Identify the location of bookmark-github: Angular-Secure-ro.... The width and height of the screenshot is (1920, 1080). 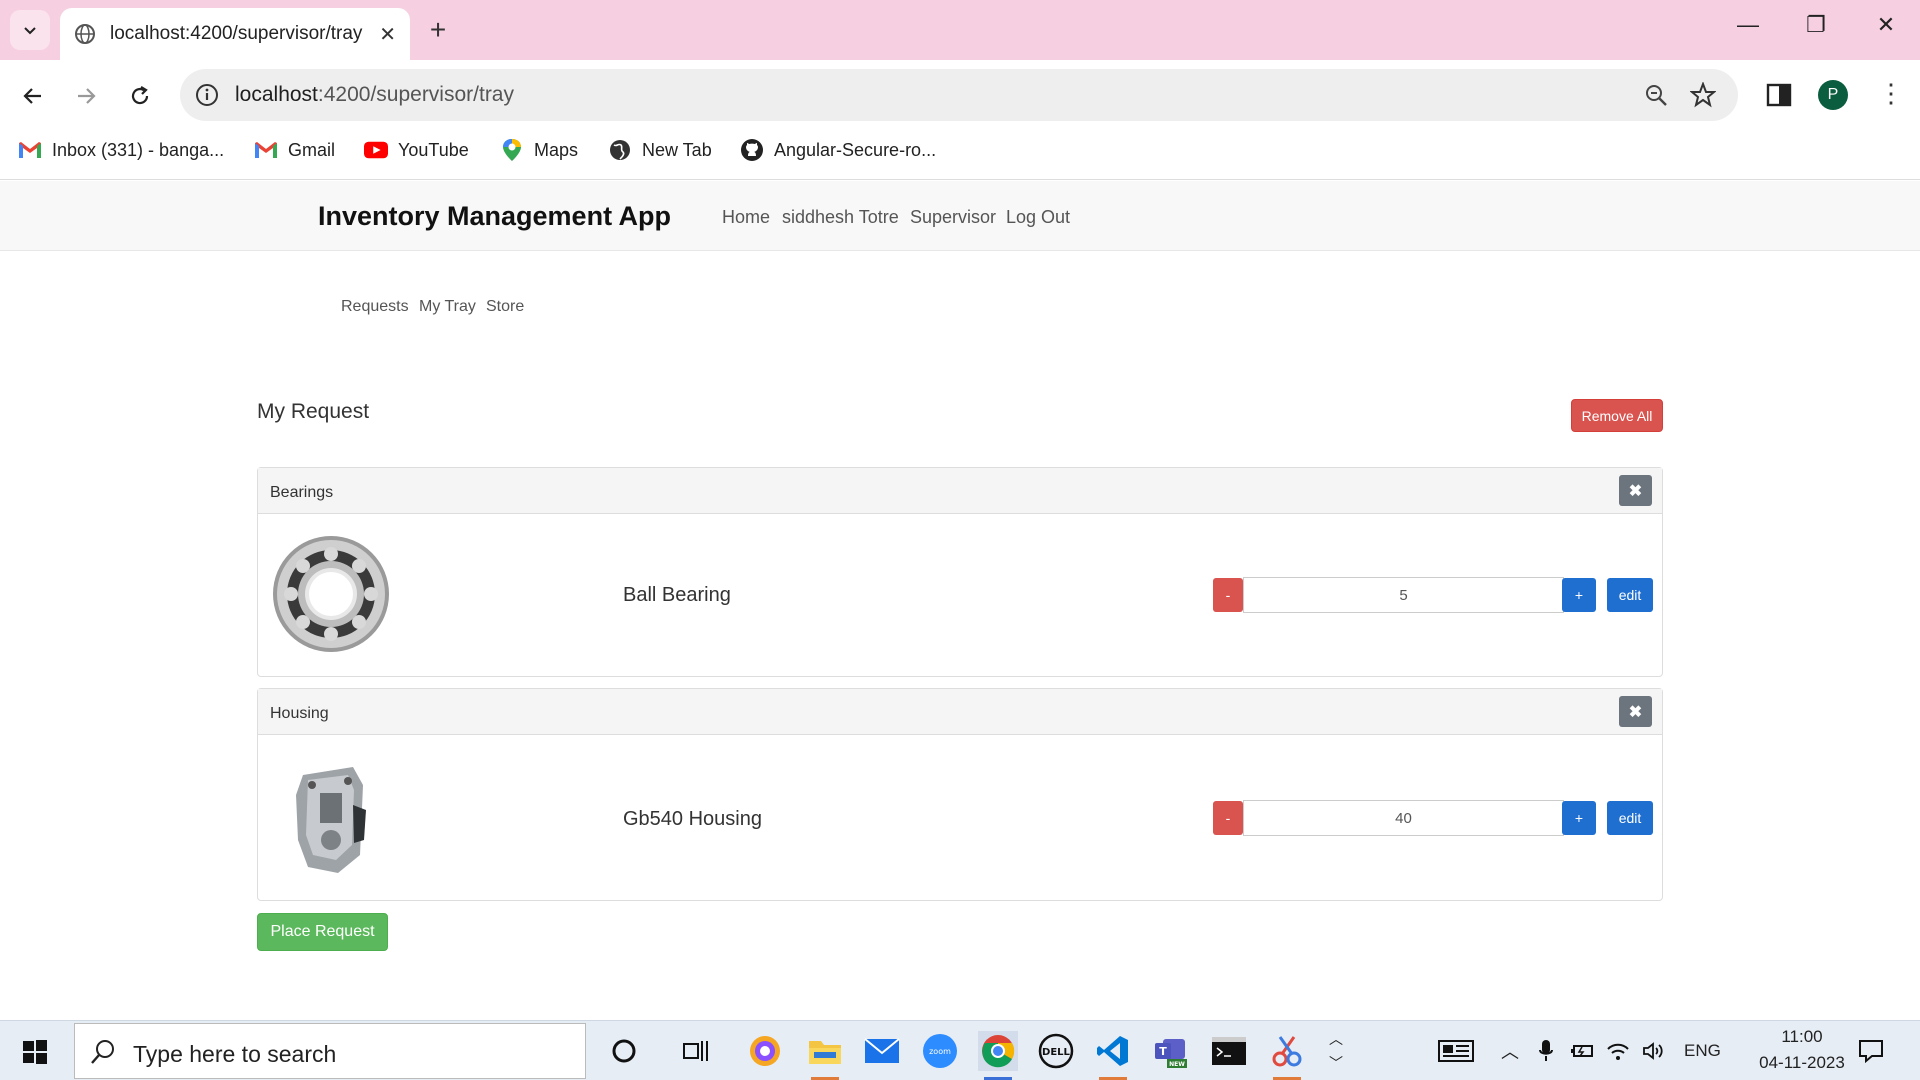
(838, 150).